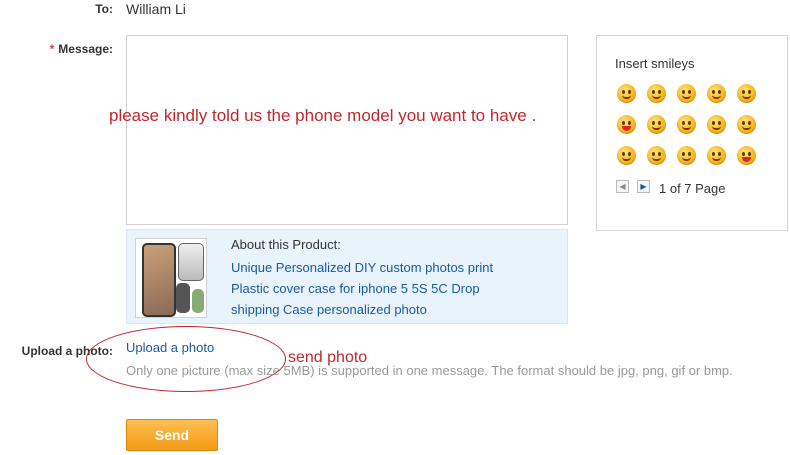 Image resolution: width=790 pixels, height=455 pixels. What do you see at coordinates (686, 124) in the screenshot?
I see `blush-icon` at bounding box center [686, 124].